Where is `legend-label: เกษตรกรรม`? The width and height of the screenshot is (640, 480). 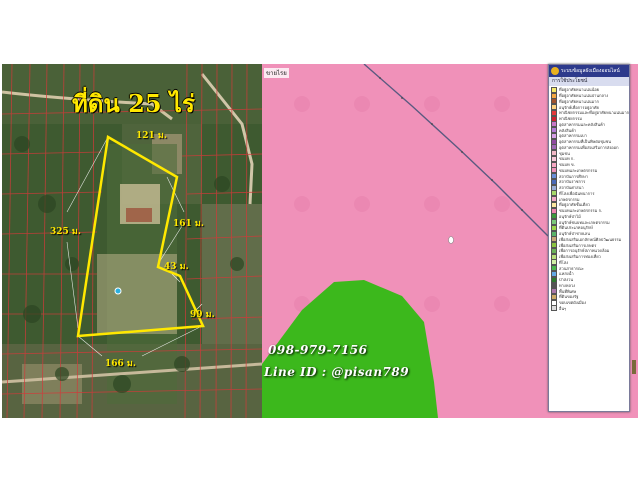
legend-label: เกษตรกรรม is located at coordinates (569, 199).